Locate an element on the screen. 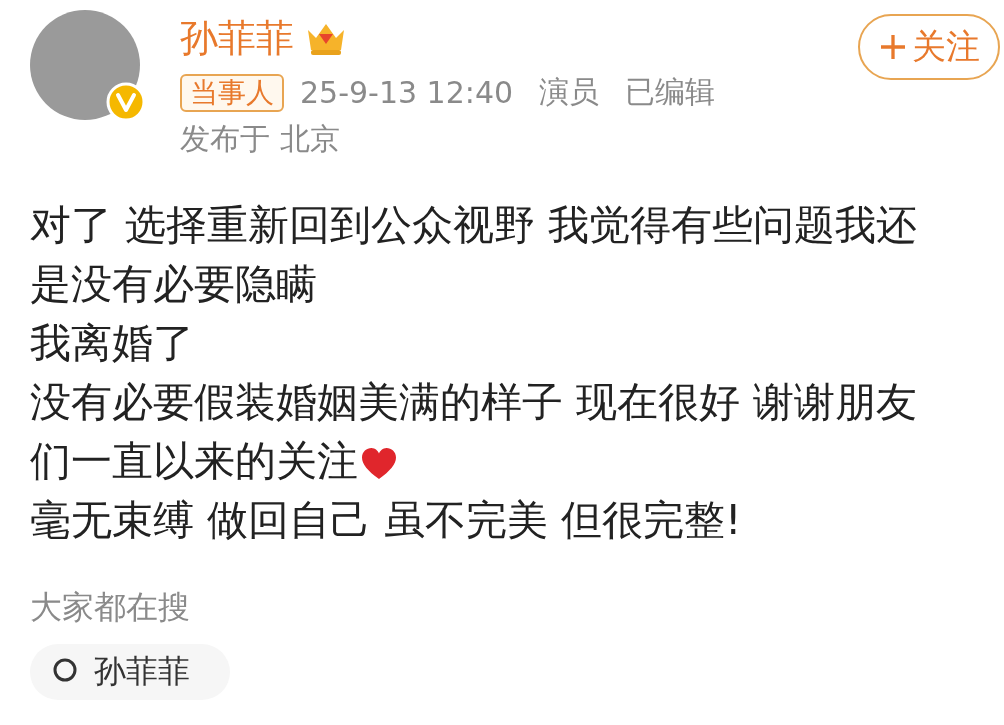 The image size is (1004, 725). plus-icon is located at coordinates (893, 47).